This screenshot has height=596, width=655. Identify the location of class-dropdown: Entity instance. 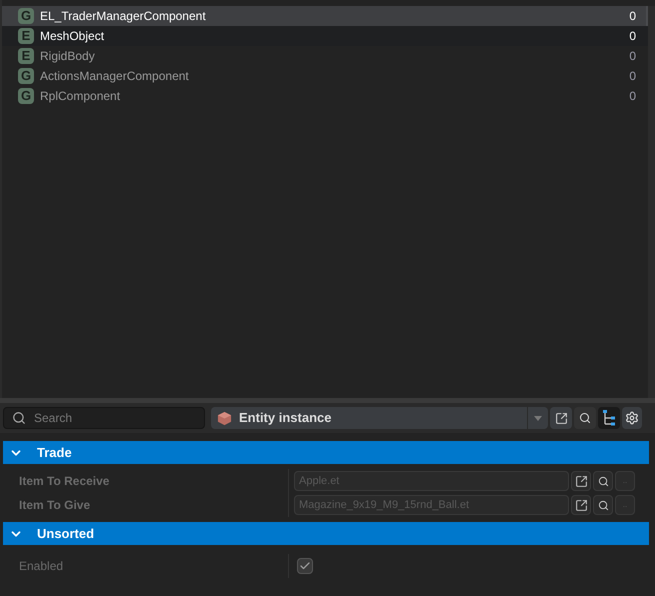
(379, 418).